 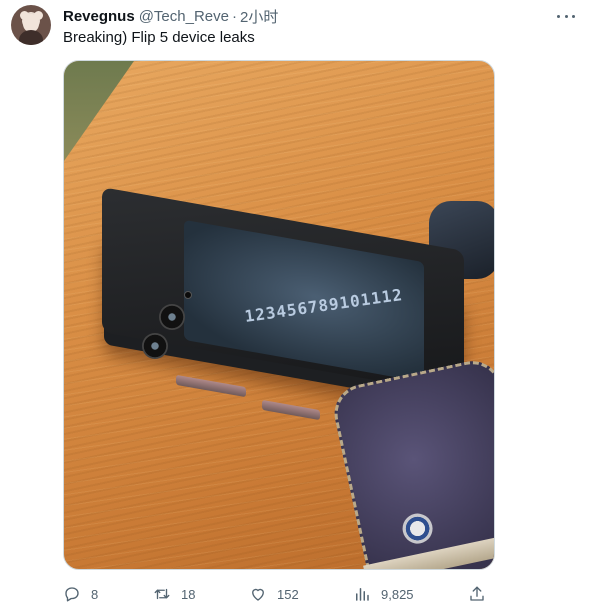 I want to click on share-button, so click(x=477, y=594).